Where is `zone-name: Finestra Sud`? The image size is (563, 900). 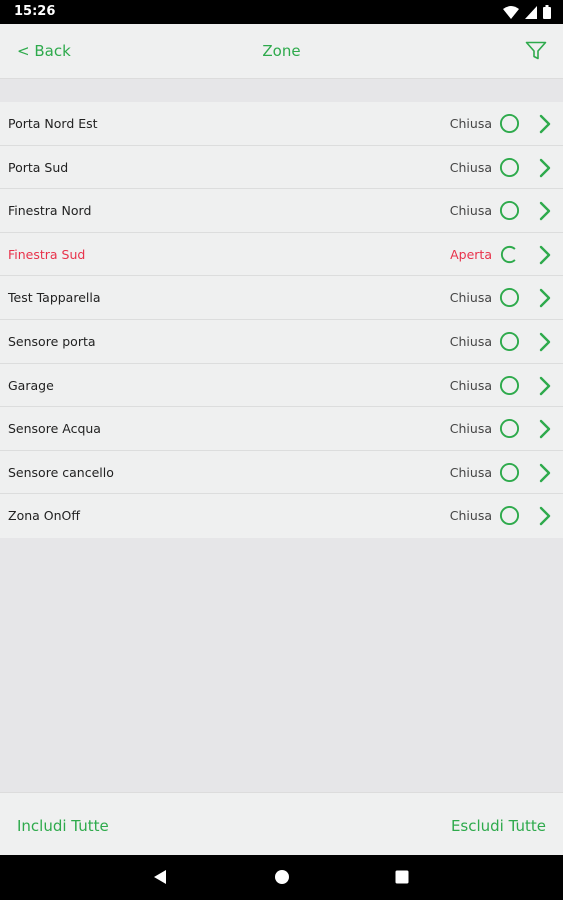 zone-name: Finestra Sud is located at coordinates (47, 254).